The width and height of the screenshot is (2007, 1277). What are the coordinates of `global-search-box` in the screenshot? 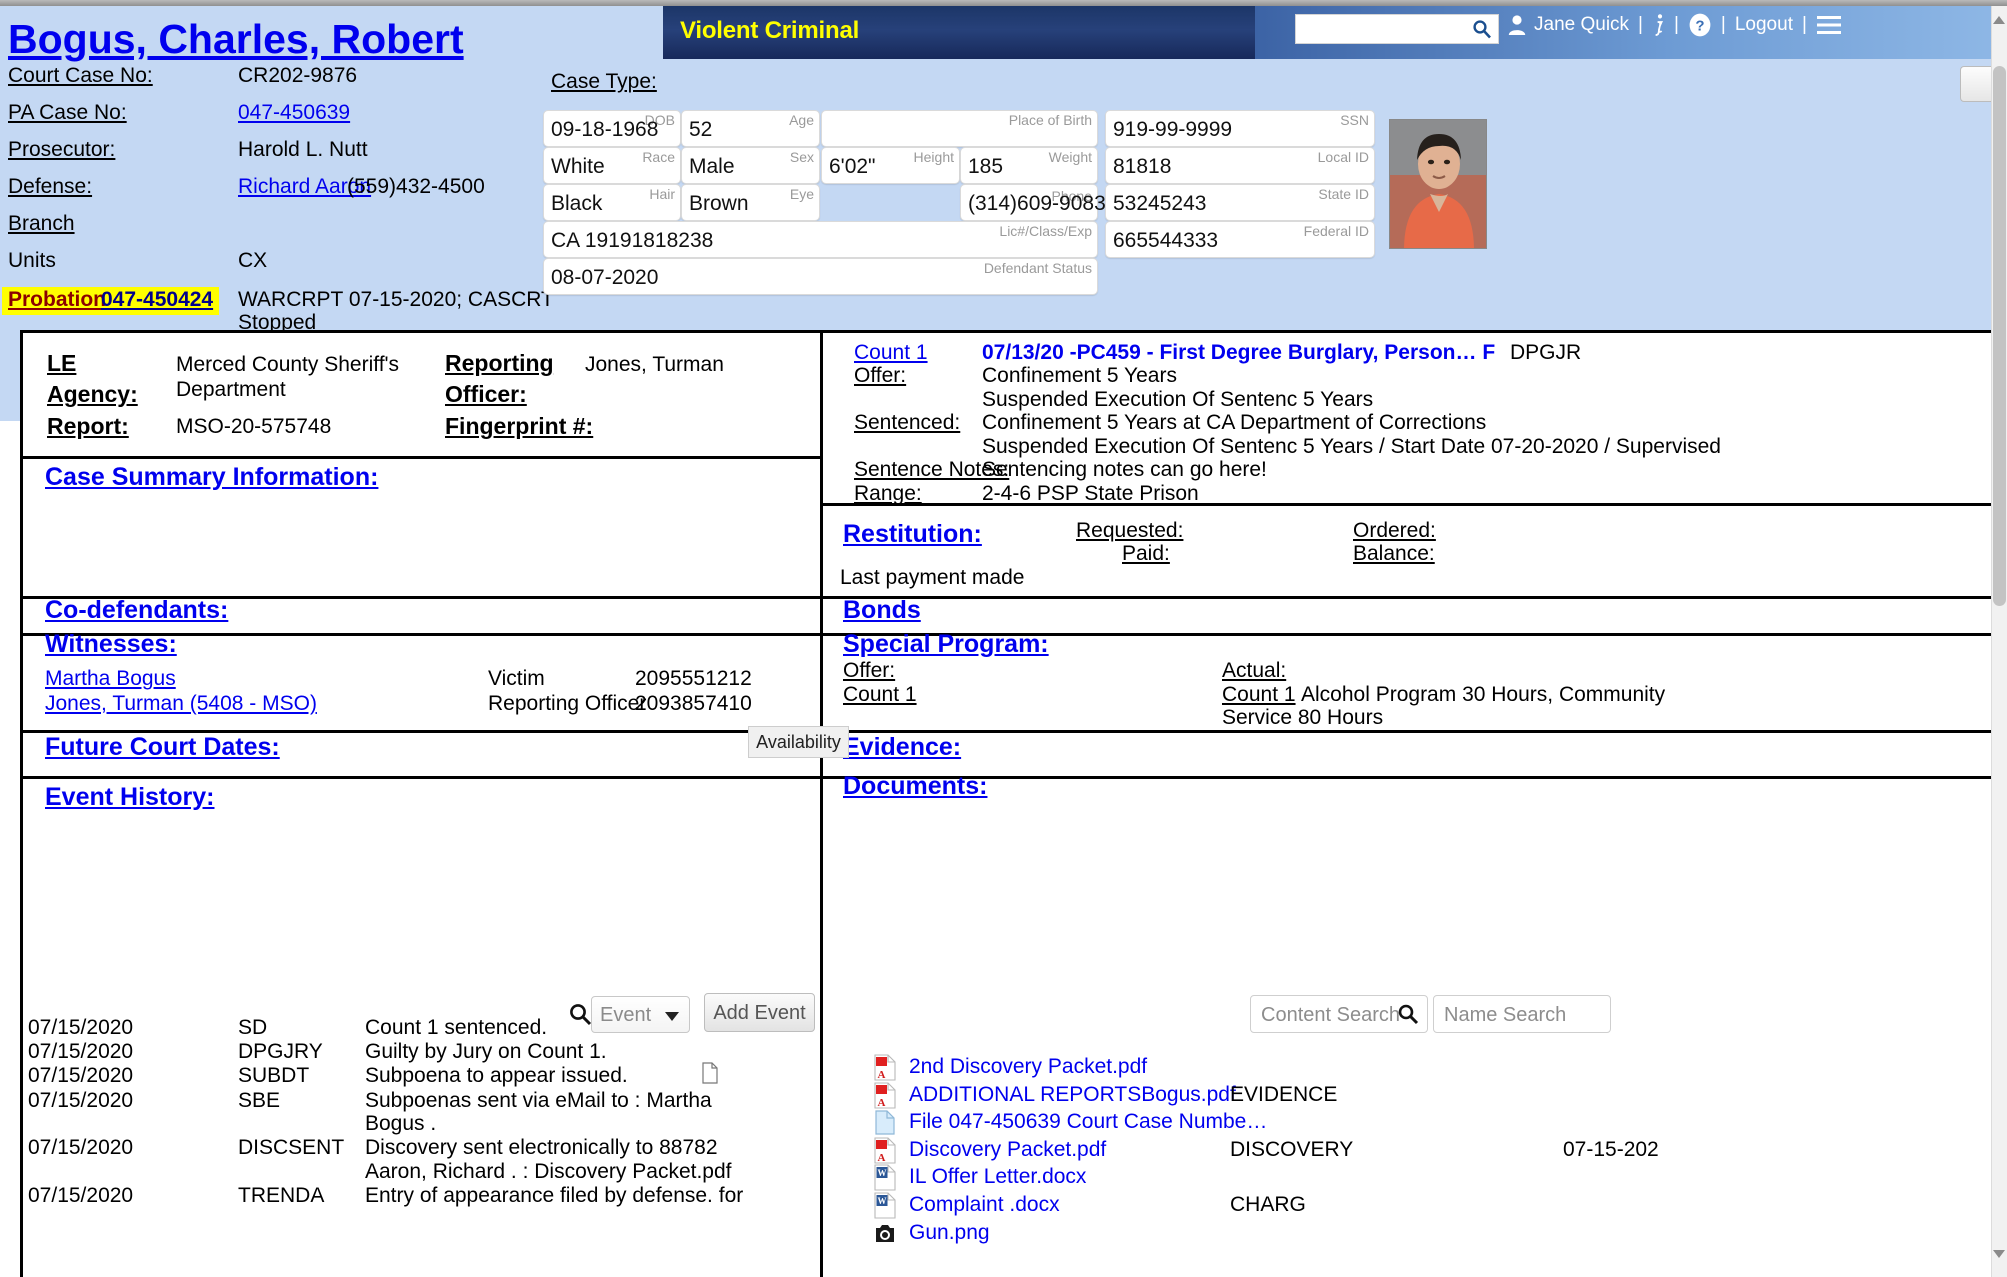 It's located at (1397, 29).